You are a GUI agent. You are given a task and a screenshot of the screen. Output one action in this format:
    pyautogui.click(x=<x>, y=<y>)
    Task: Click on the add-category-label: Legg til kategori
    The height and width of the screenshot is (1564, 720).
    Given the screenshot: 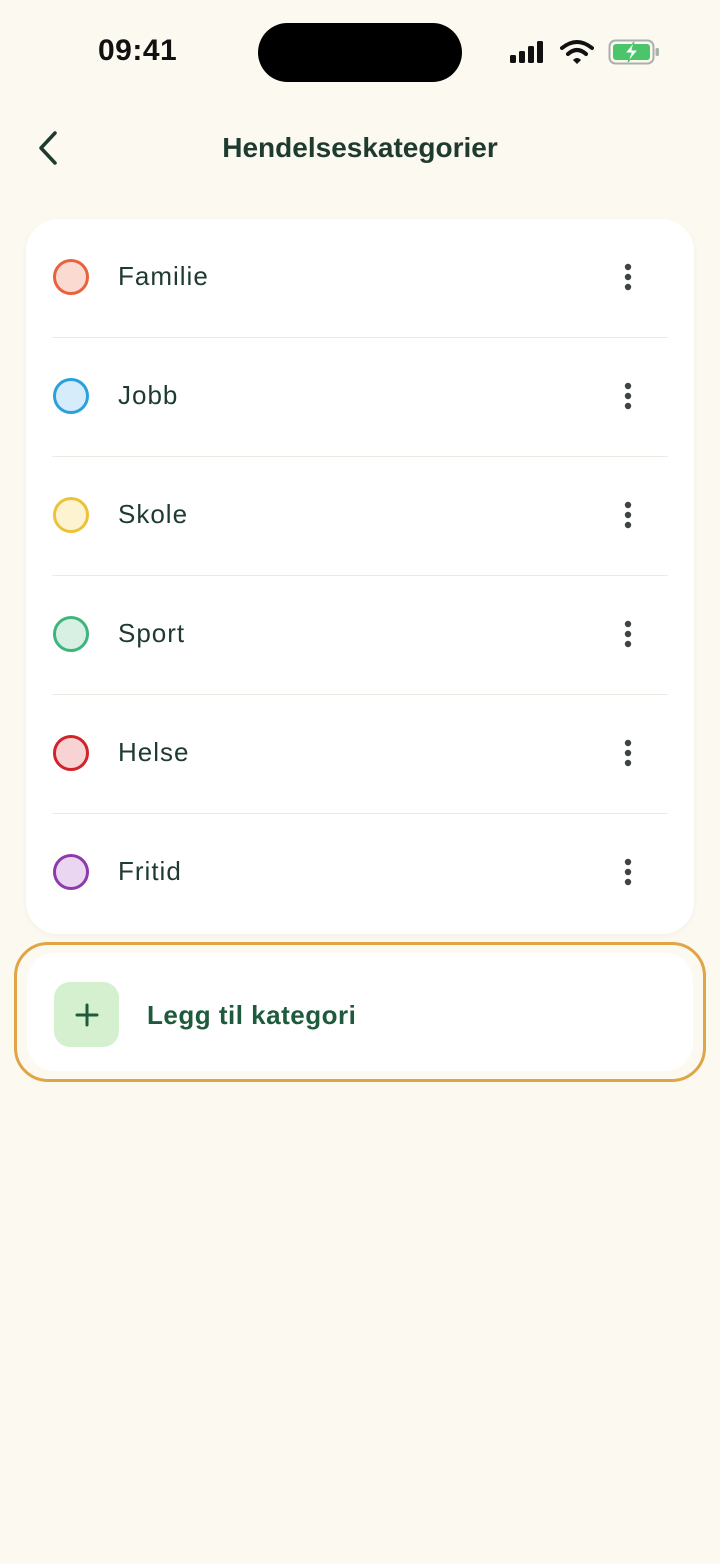 What is the action you would take?
    pyautogui.click(x=252, y=1015)
    